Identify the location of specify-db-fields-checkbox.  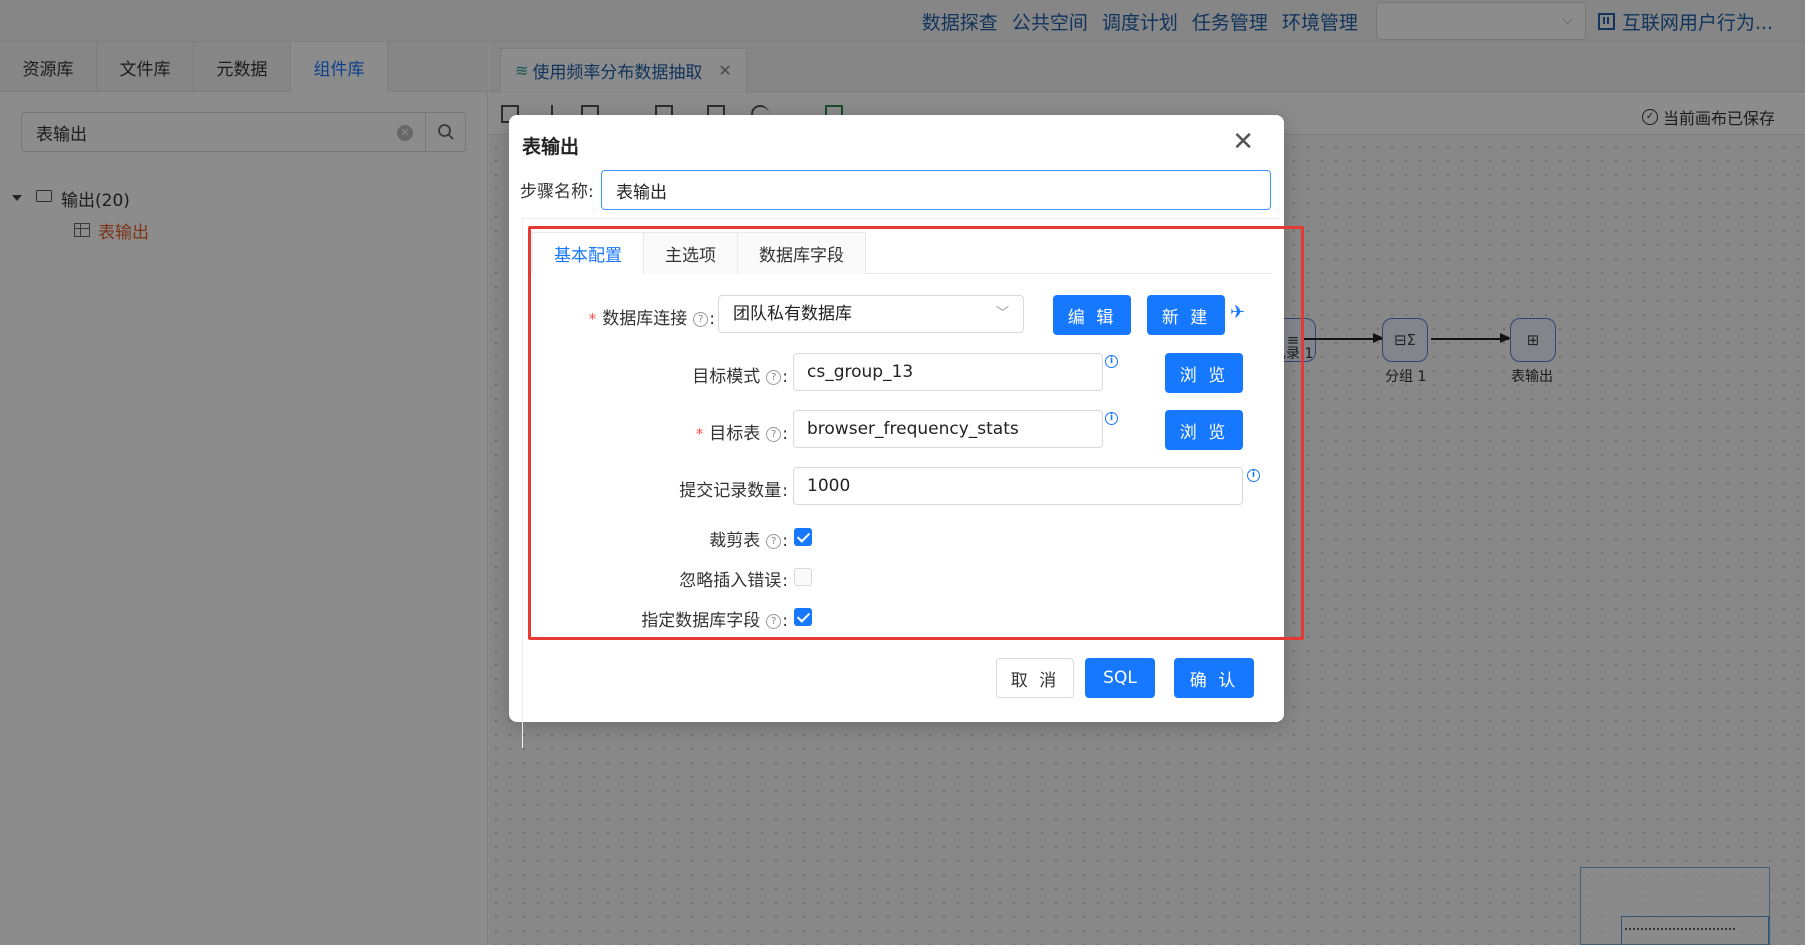
(803, 617).